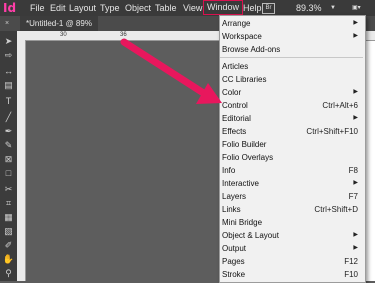 The width and height of the screenshot is (375, 283). Describe the element at coordinates (123, 35) in the screenshot. I see `ruler-label: 36` at that location.